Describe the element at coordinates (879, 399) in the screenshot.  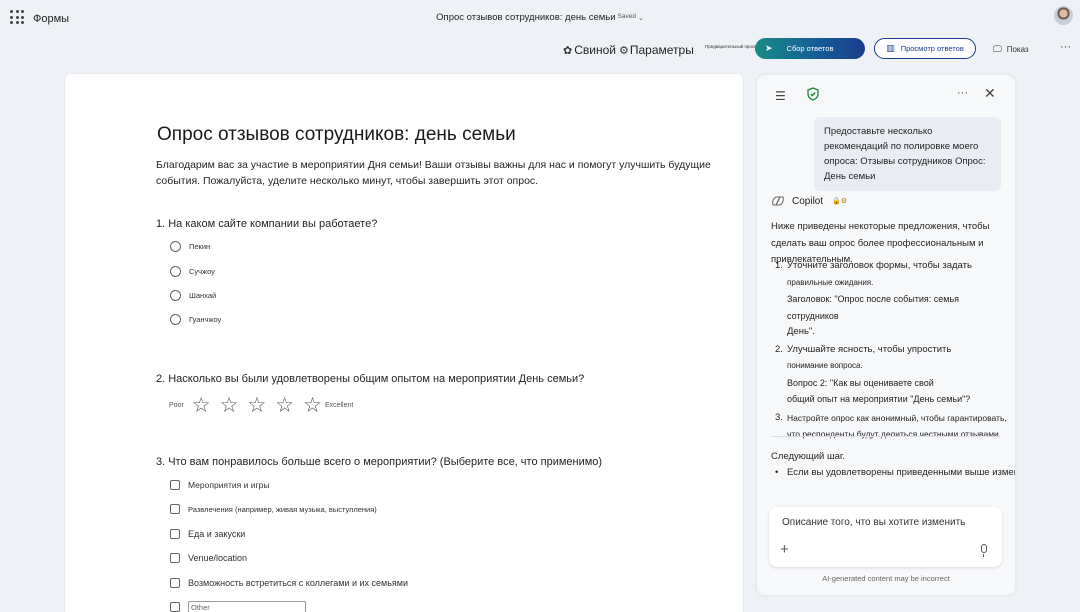
I see `suggestion-line: общий опыт на мероприятии "День семьи"?` at that location.